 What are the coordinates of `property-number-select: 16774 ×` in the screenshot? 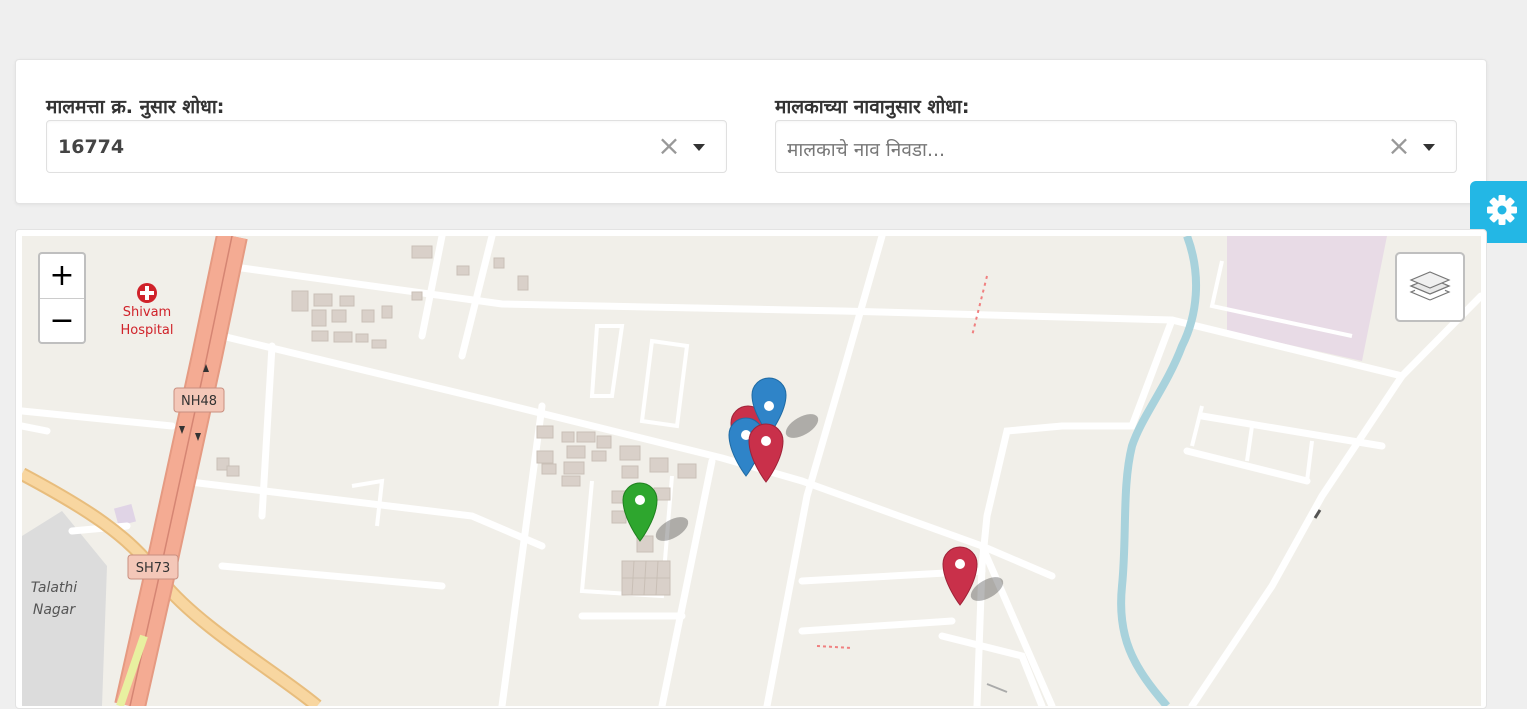 It's located at (386, 146).